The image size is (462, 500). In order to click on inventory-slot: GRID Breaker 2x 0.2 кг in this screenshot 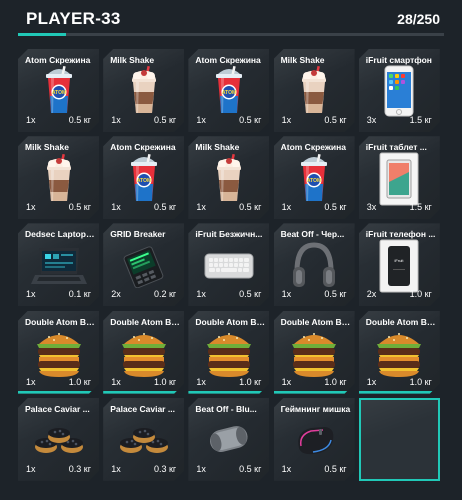, I will do `click(143, 264)`.